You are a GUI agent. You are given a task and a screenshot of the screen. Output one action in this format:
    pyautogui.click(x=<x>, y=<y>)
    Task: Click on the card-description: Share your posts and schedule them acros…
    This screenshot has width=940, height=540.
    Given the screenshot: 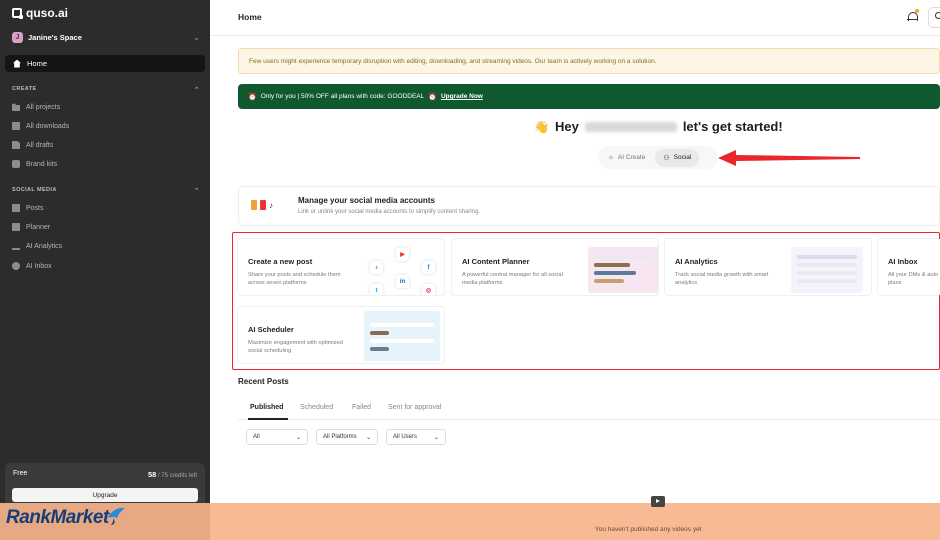 What is the action you would take?
    pyautogui.click(x=294, y=279)
    